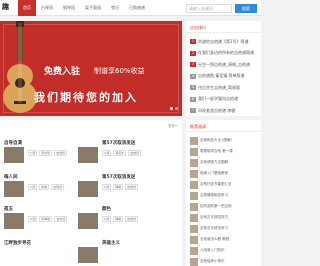 This screenshot has height=266, width=320. I want to click on score-title: 嗨人间, so click(11, 177).